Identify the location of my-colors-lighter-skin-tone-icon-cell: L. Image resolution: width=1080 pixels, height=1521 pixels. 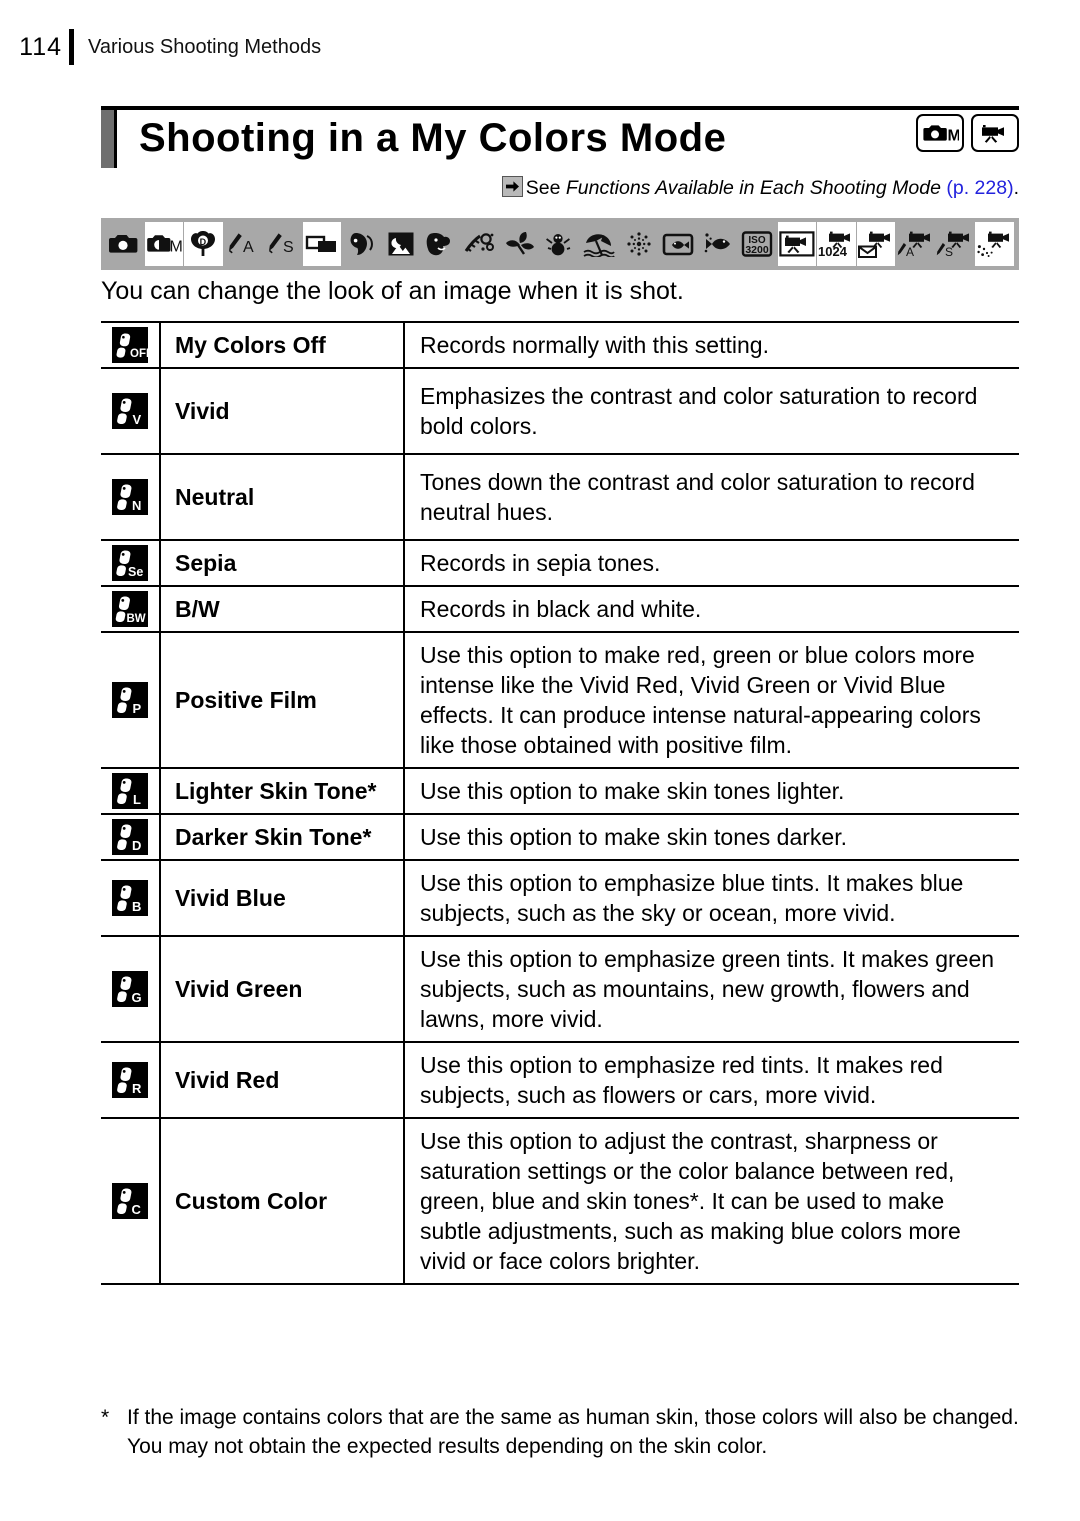
(131, 791).